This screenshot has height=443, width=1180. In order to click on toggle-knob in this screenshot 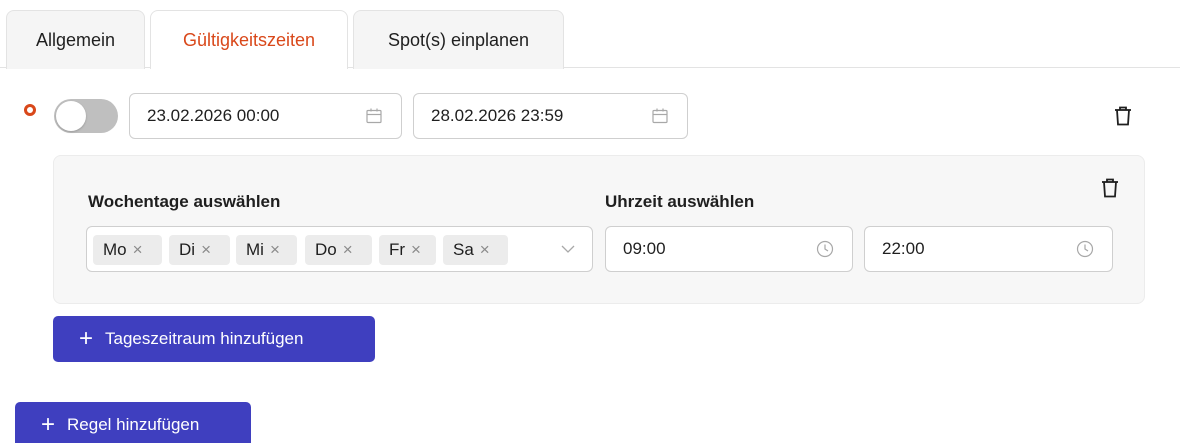, I will do `click(71, 116)`.